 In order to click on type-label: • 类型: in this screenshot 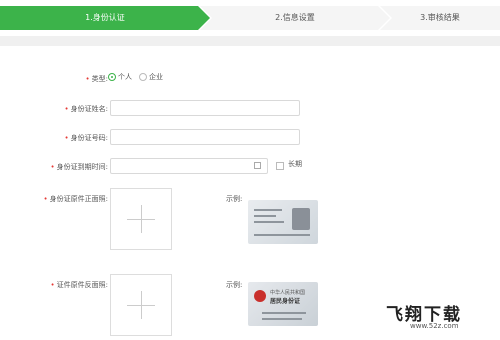, I will do `click(97, 79)`.